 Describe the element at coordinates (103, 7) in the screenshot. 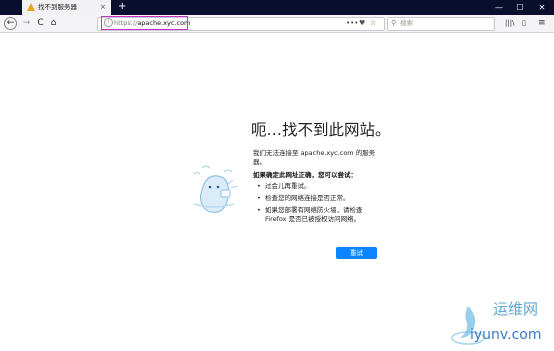

I see `tab-close-icon: ×` at that location.